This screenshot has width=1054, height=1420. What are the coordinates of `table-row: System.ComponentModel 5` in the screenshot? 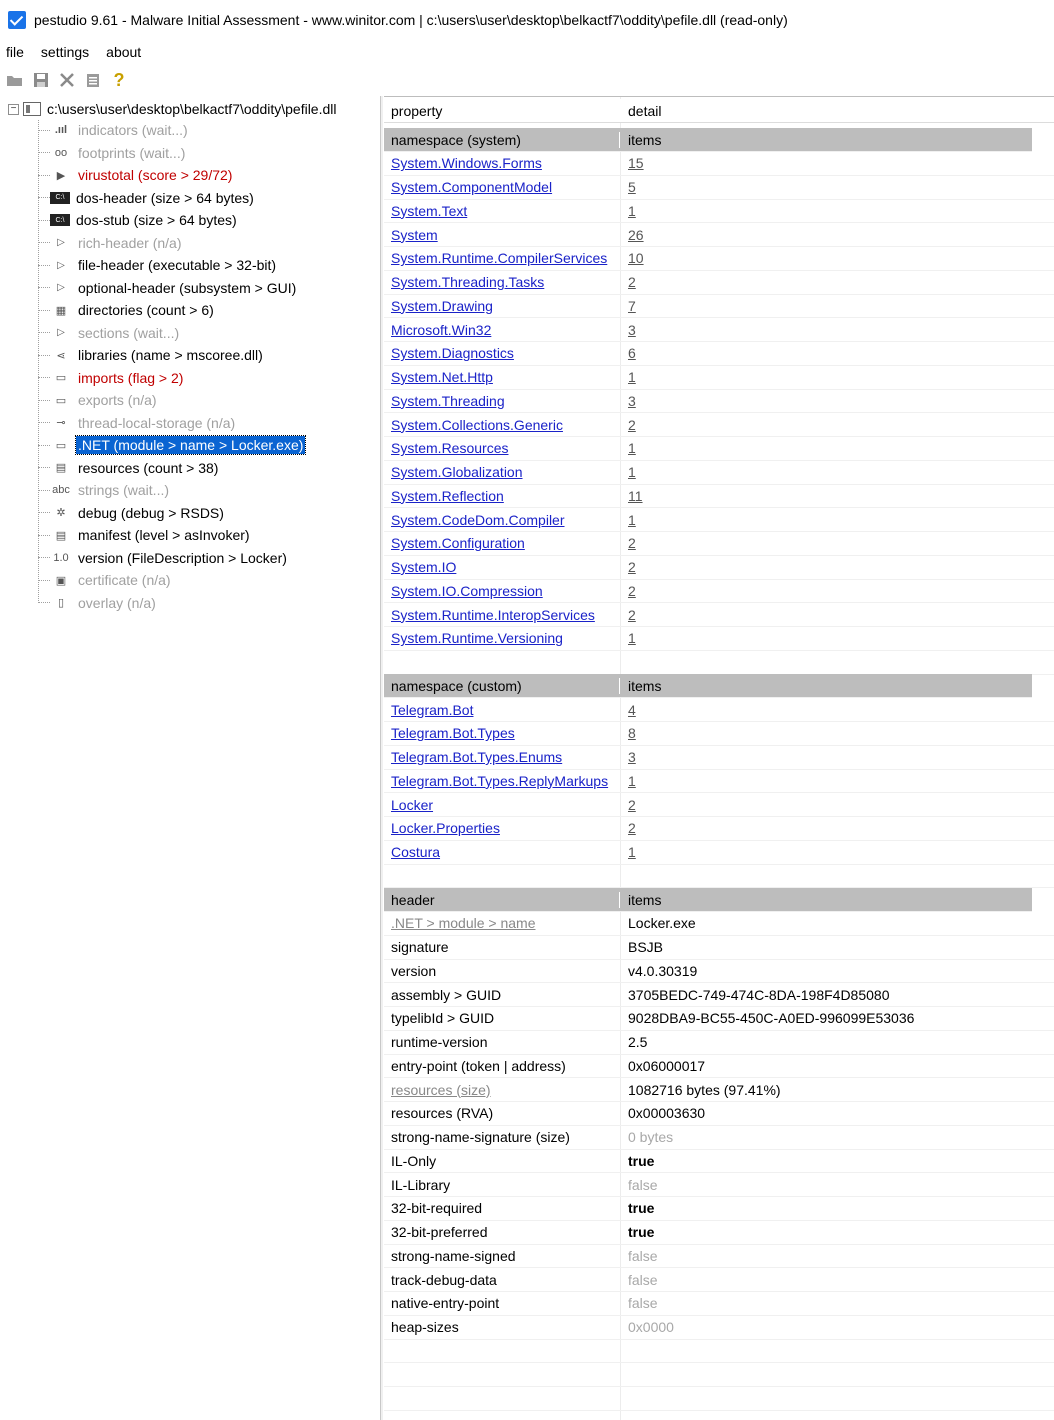 It's located at (719, 188).